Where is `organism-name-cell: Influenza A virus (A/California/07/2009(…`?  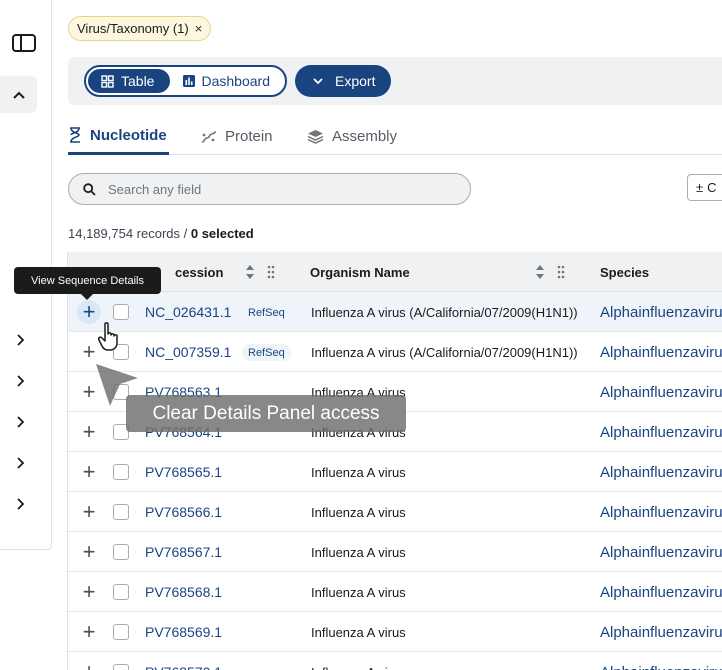
organism-name-cell: Influenza A virus (A/California/07/2009(… is located at coordinates (444, 312).